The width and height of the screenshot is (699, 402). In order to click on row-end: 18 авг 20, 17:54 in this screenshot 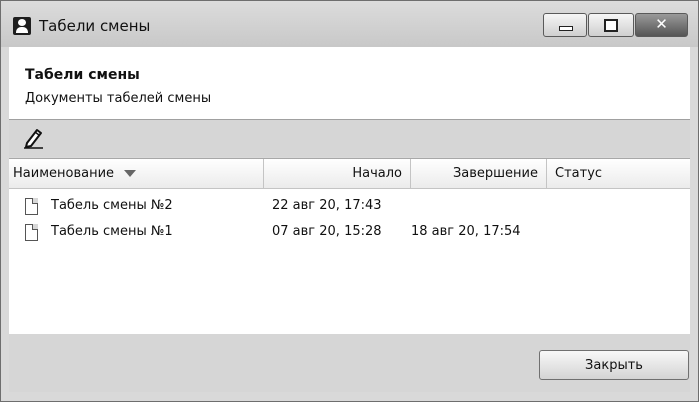, I will do `click(466, 231)`.